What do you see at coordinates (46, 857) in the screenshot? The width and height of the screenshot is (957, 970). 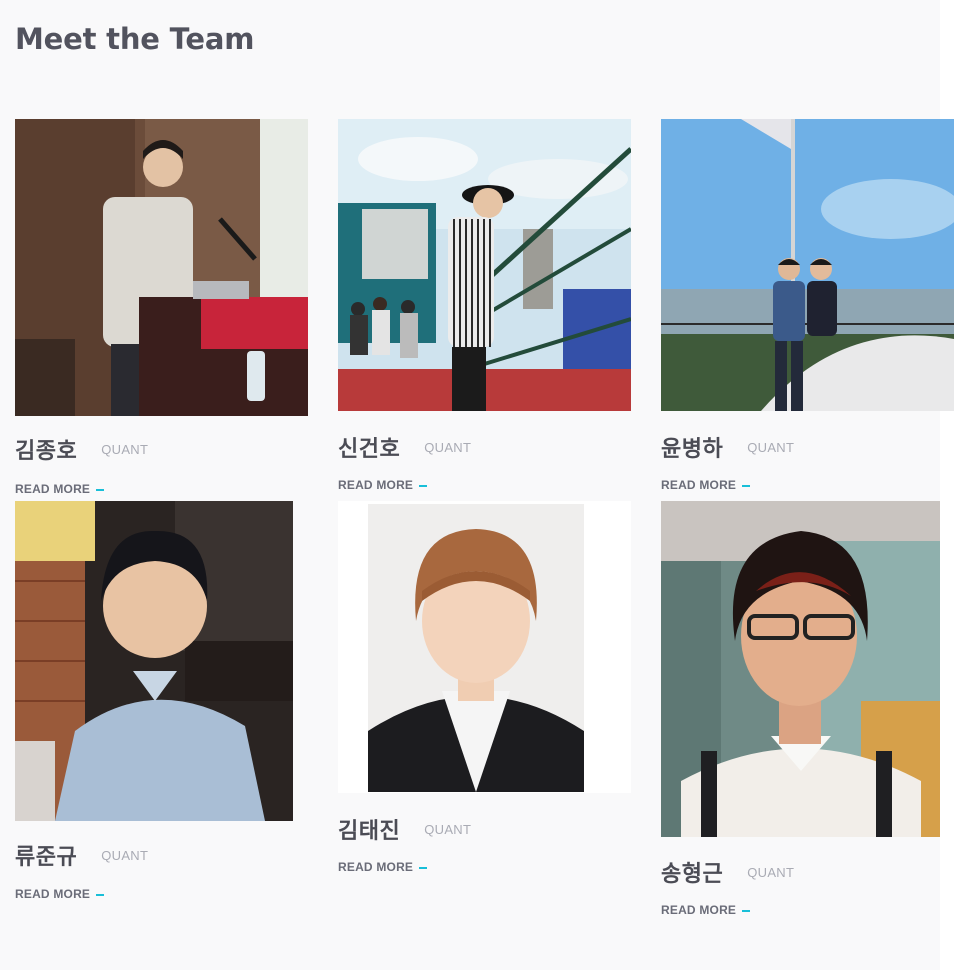 I see `member-name: 류준규` at bounding box center [46, 857].